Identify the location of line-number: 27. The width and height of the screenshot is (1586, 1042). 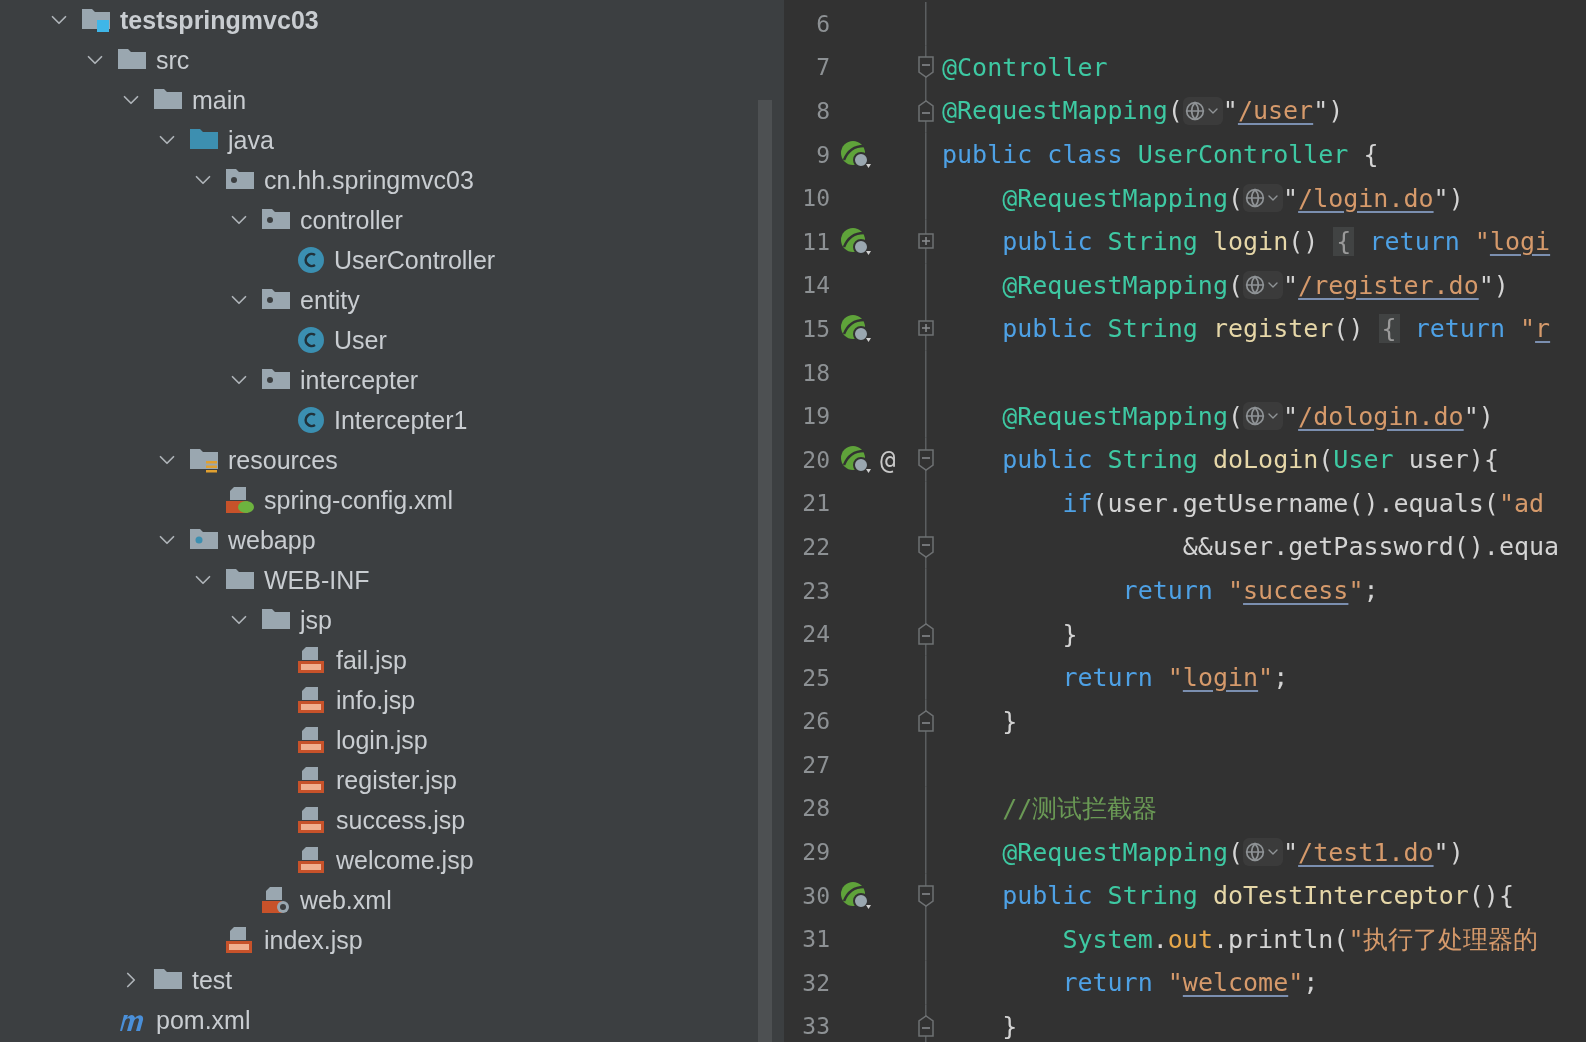
(815, 764).